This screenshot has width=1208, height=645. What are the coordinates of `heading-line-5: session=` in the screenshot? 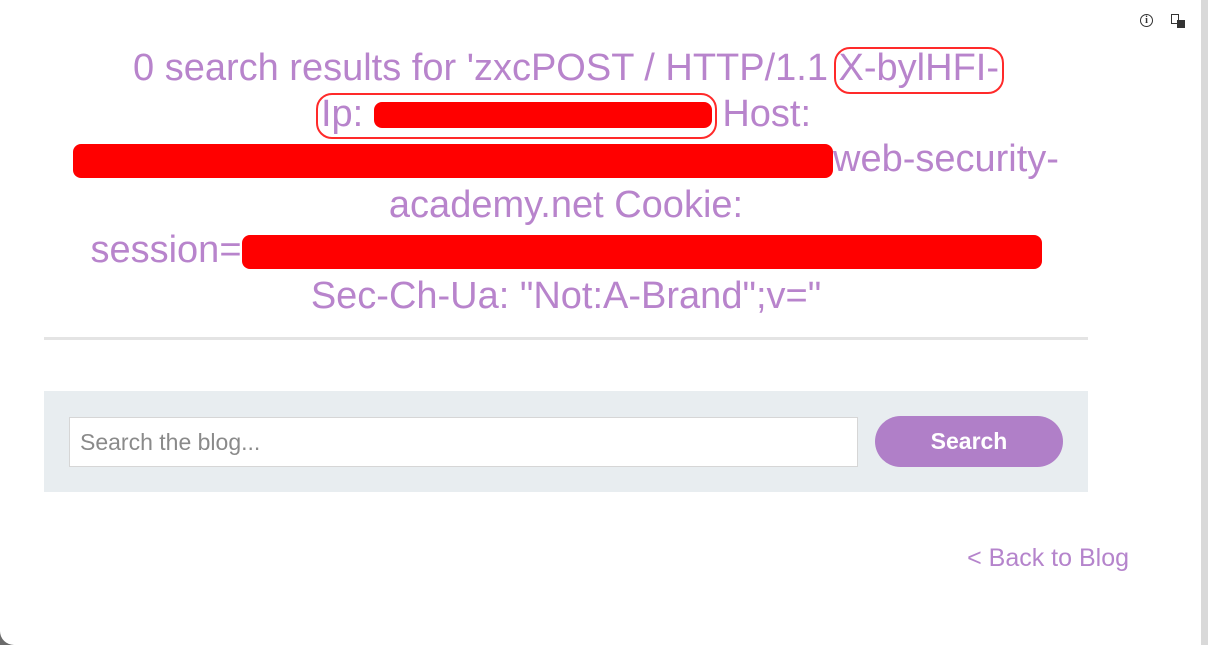 It's located at (566, 251).